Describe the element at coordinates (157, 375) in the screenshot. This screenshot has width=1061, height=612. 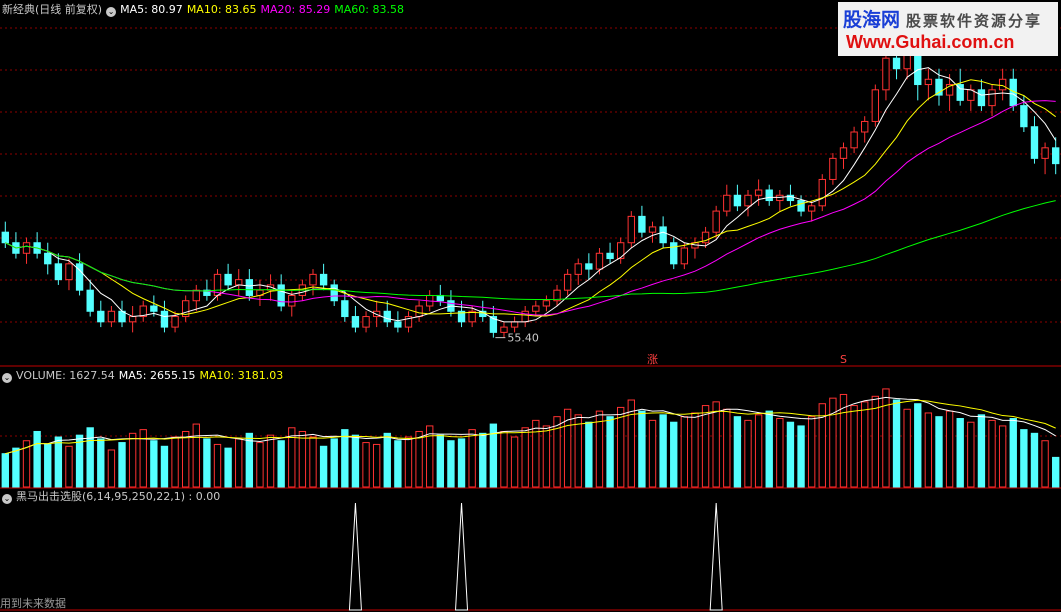
I see `volume-ma5-label: MA5: 2655.15` at that location.